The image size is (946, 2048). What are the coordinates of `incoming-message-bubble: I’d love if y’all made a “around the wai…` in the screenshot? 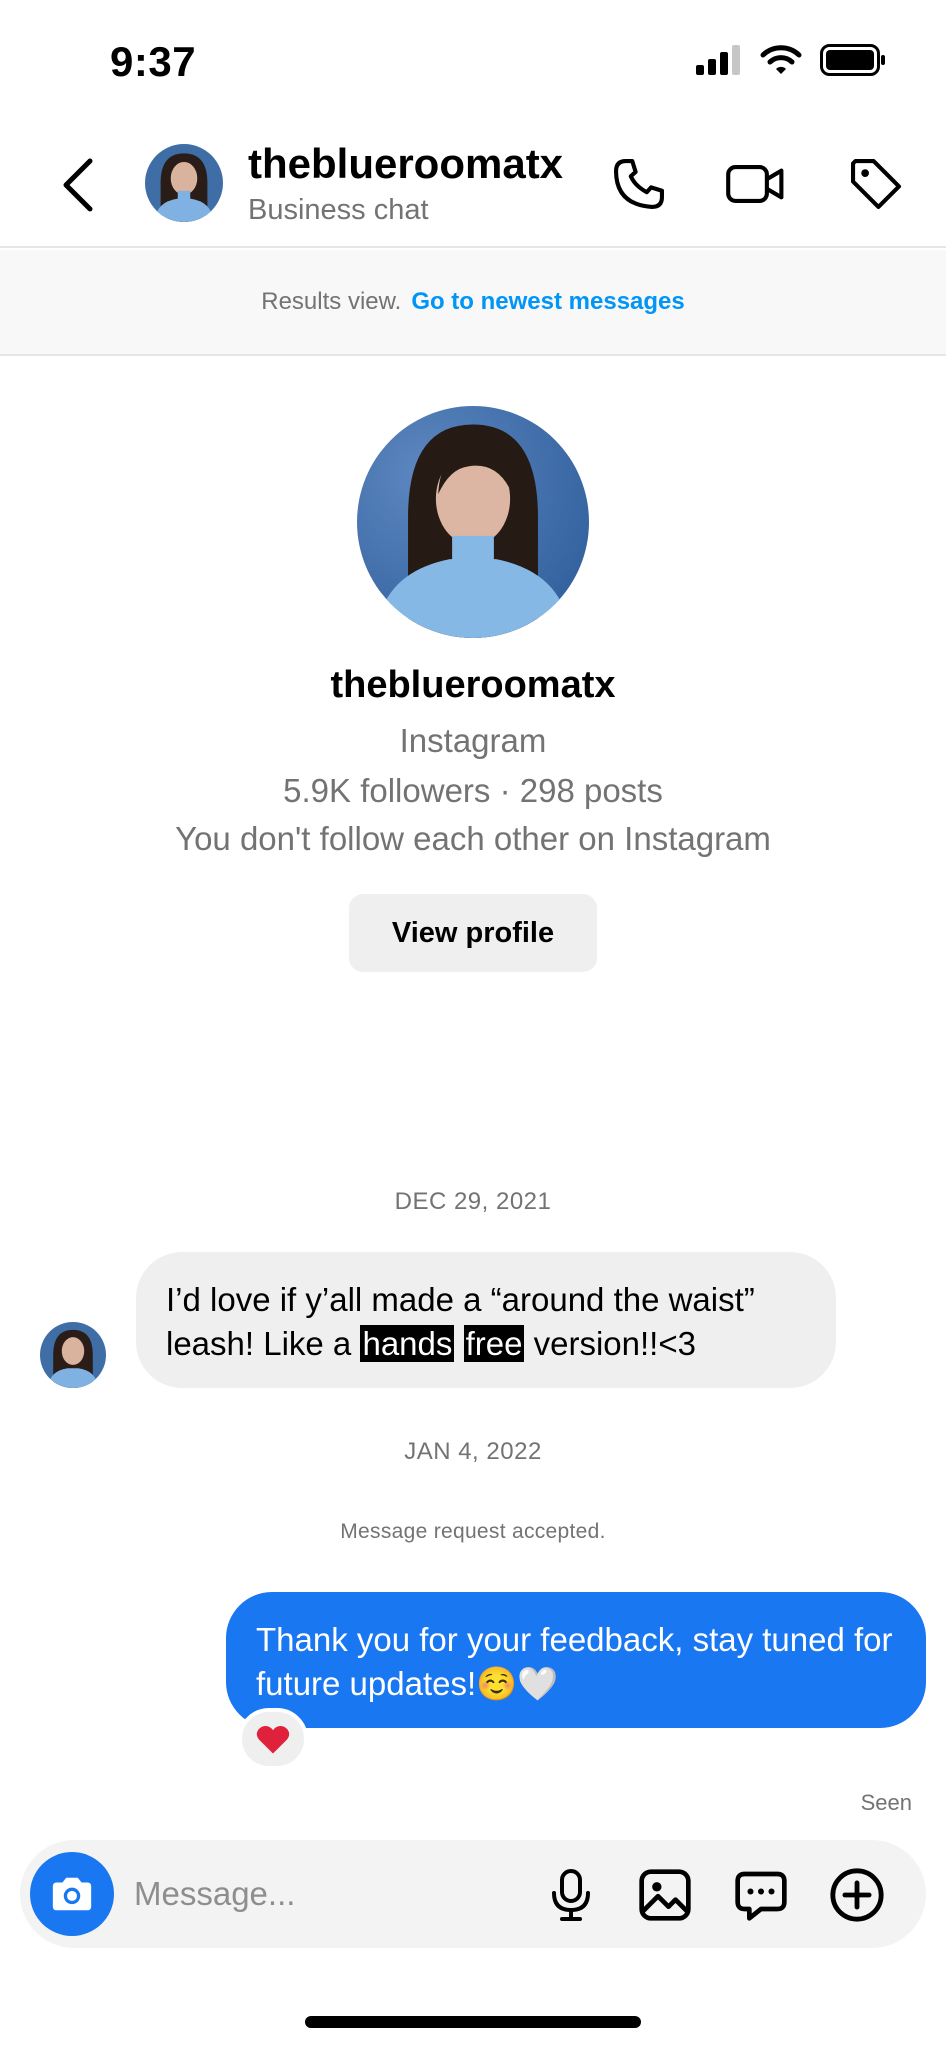 It's located at (486, 1320).